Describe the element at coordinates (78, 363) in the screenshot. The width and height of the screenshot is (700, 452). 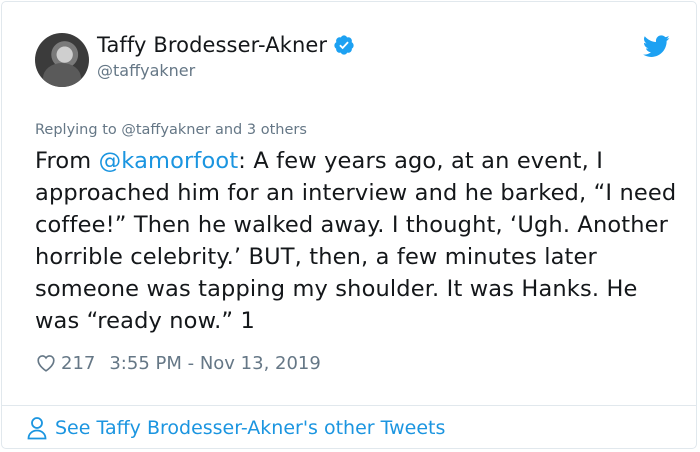
I see `like-count: 217` at that location.